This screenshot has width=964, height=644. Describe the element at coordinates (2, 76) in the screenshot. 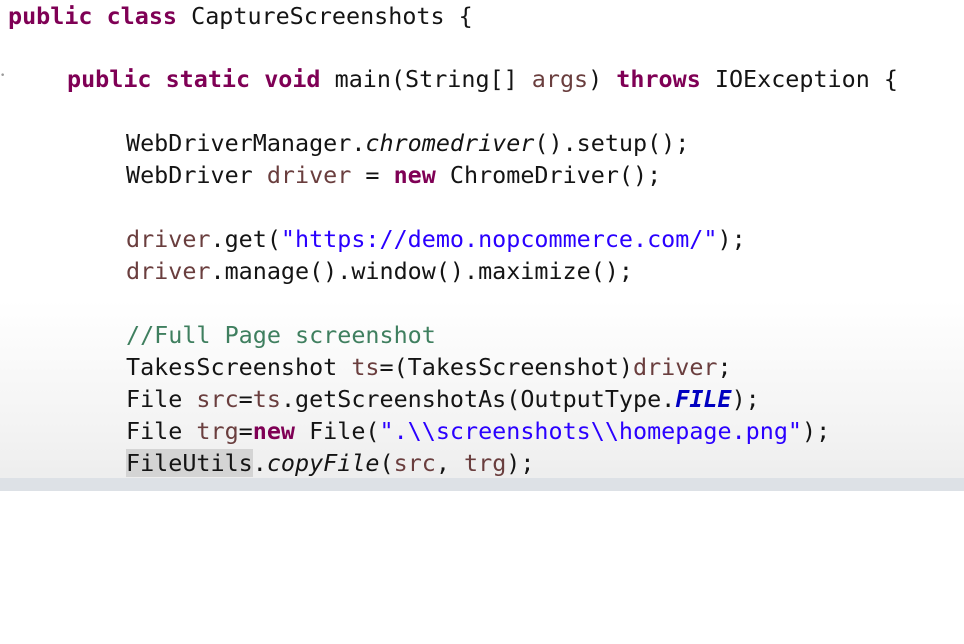

I see `collapse-marker-icon: •` at that location.